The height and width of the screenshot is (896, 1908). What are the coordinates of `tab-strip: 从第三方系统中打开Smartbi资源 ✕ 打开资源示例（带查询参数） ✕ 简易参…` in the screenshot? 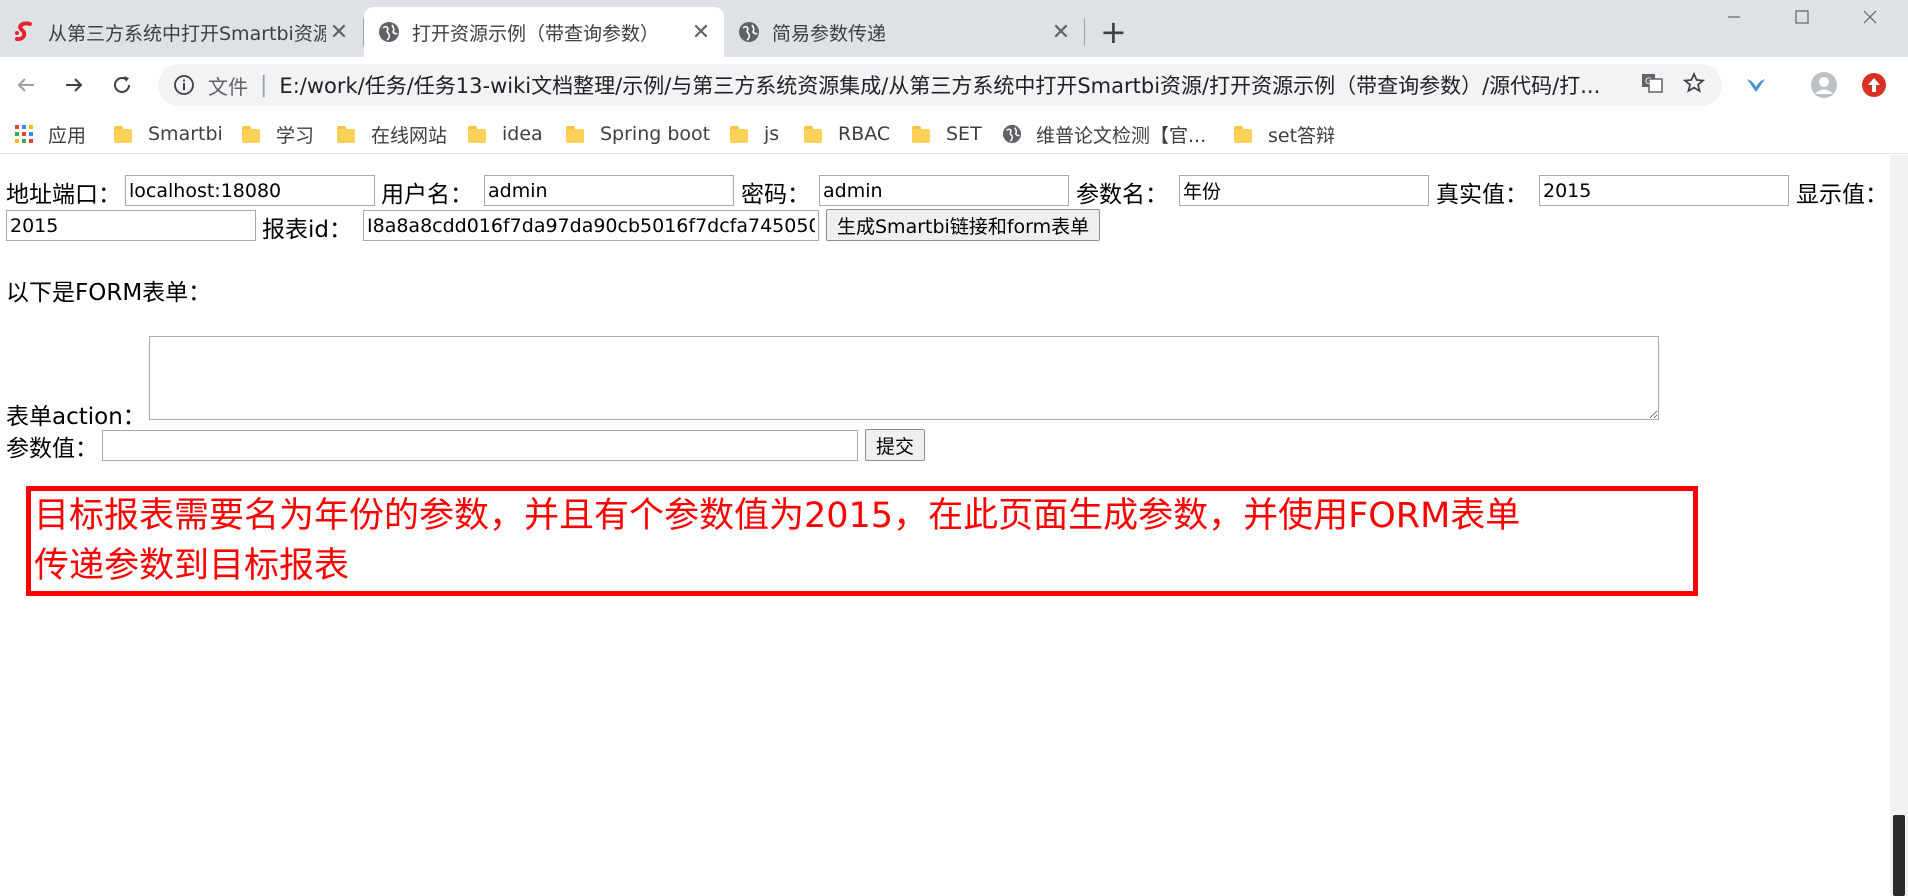 It's located at (954, 28).